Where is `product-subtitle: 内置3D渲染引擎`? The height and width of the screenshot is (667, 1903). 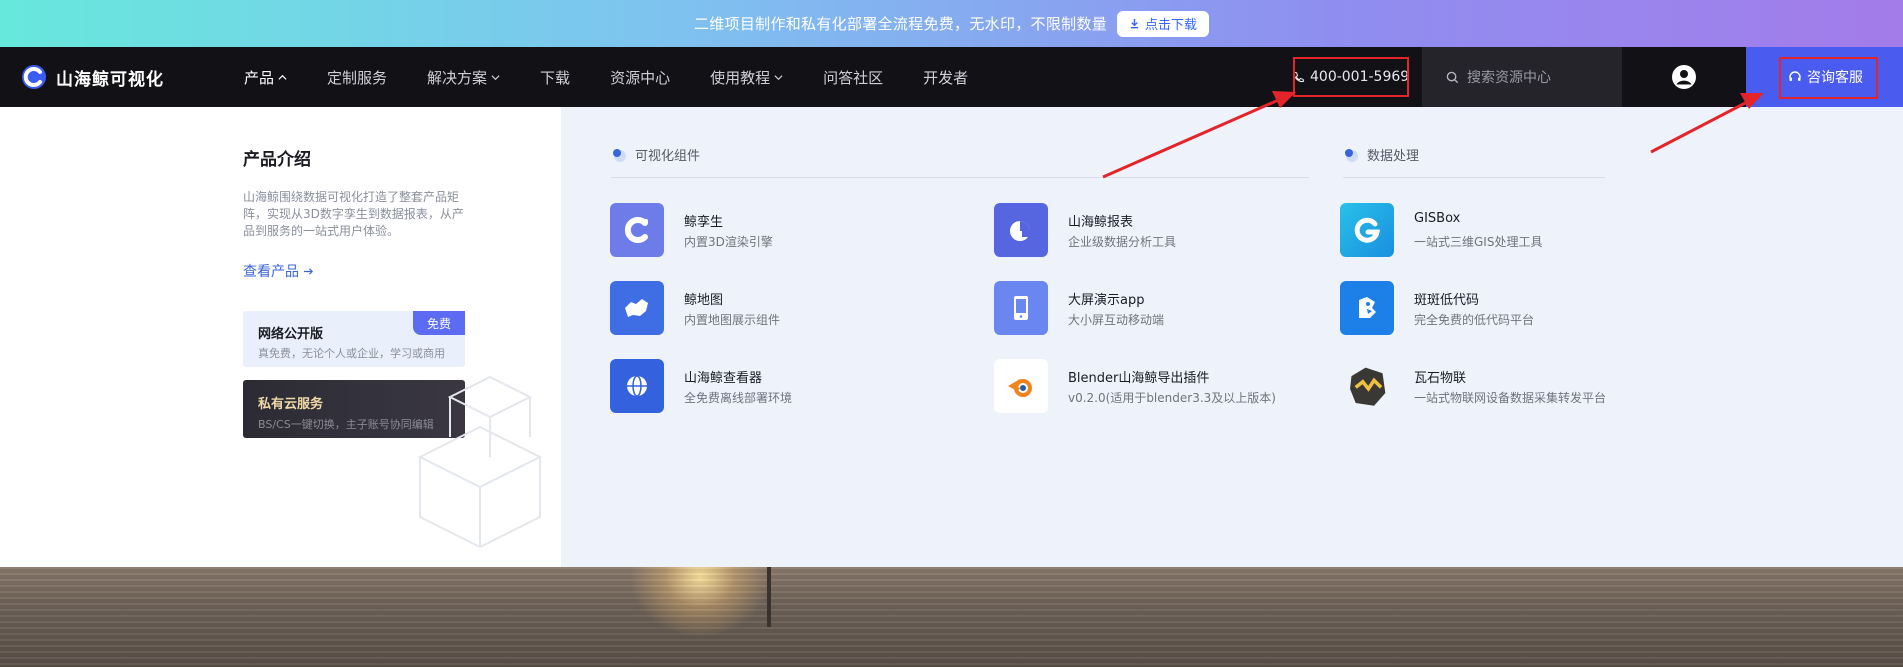
product-subtitle: 内置3D渲染引擎 is located at coordinates (728, 242).